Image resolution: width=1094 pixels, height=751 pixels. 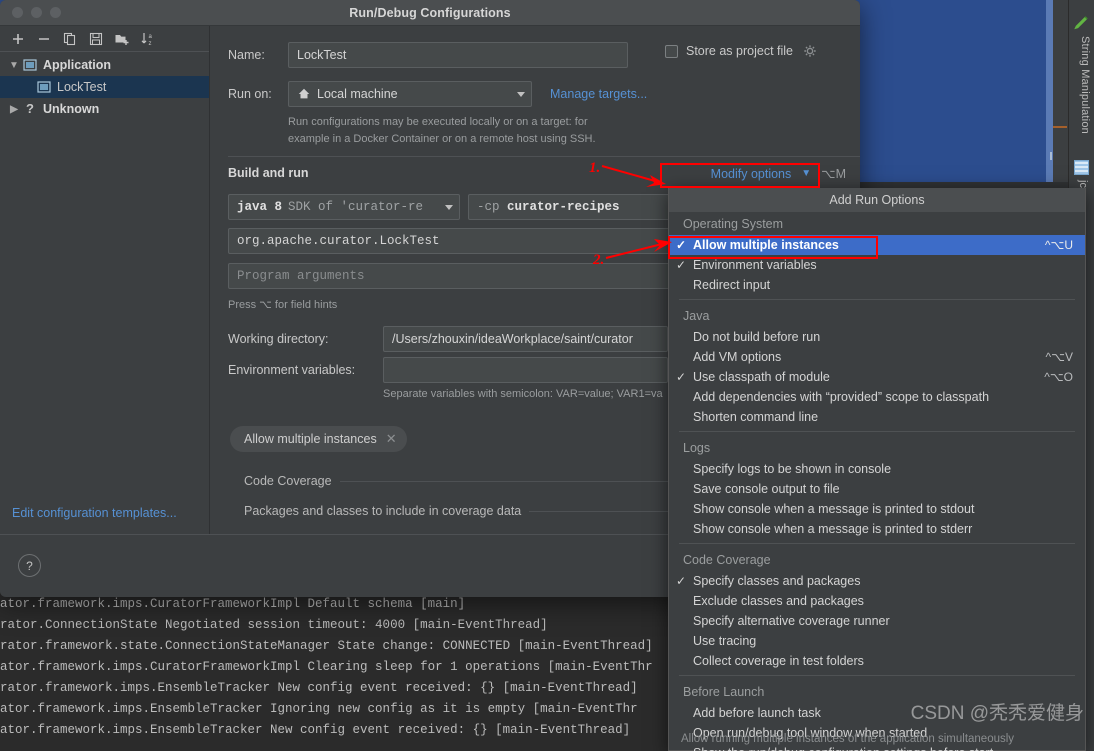 What do you see at coordinates (310, 439) in the screenshot?
I see `chip-label: Allow multiple instances` at bounding box center [310, 439].